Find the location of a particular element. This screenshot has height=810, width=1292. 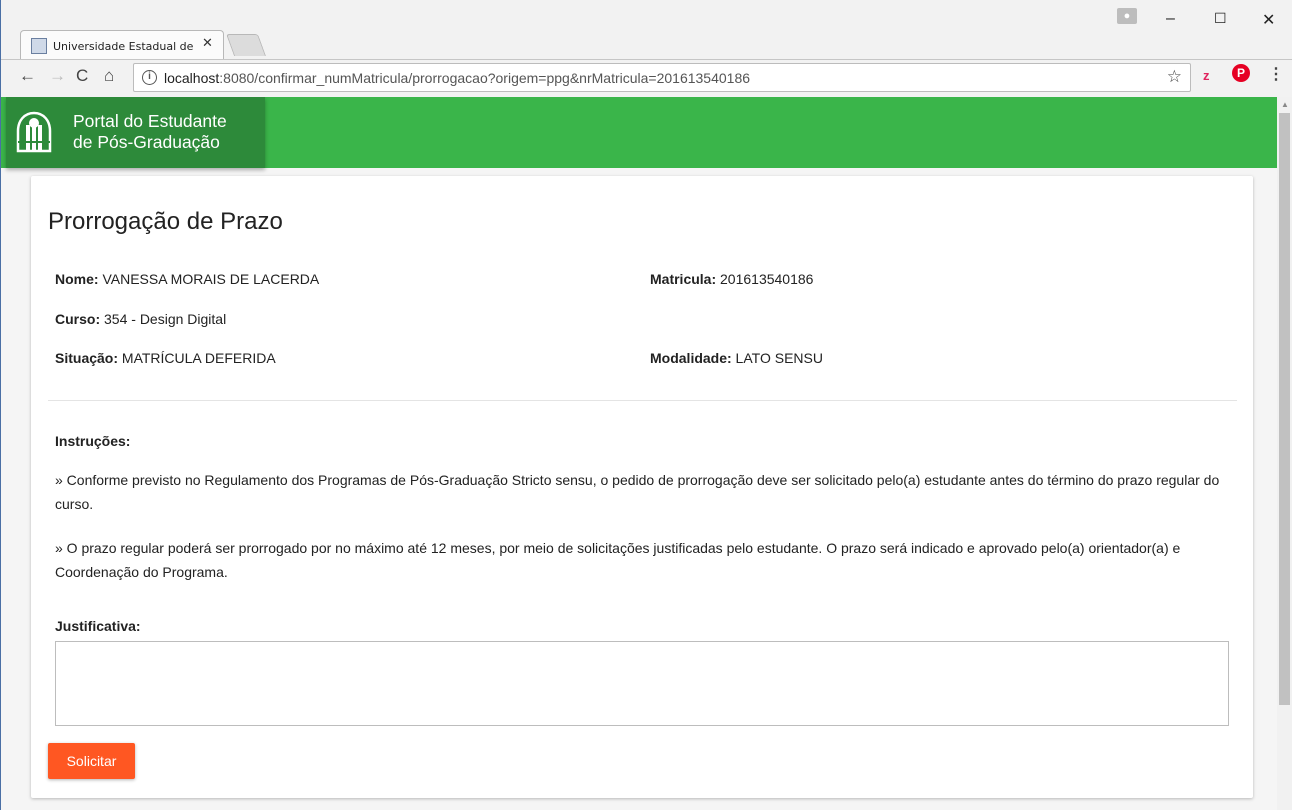

forward-icon: → is located at coordinates (57, 76).